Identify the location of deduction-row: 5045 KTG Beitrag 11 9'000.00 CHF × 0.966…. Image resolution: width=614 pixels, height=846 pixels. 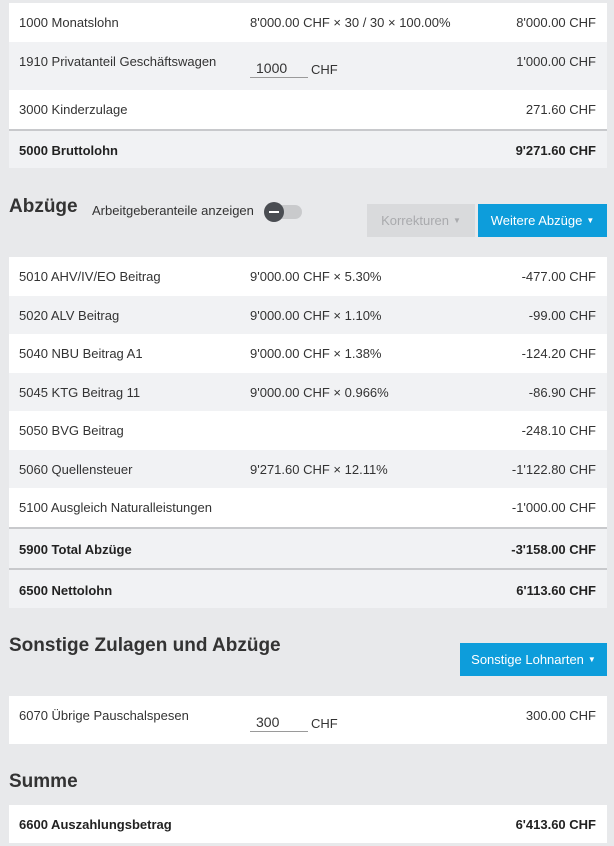
(308, 392).